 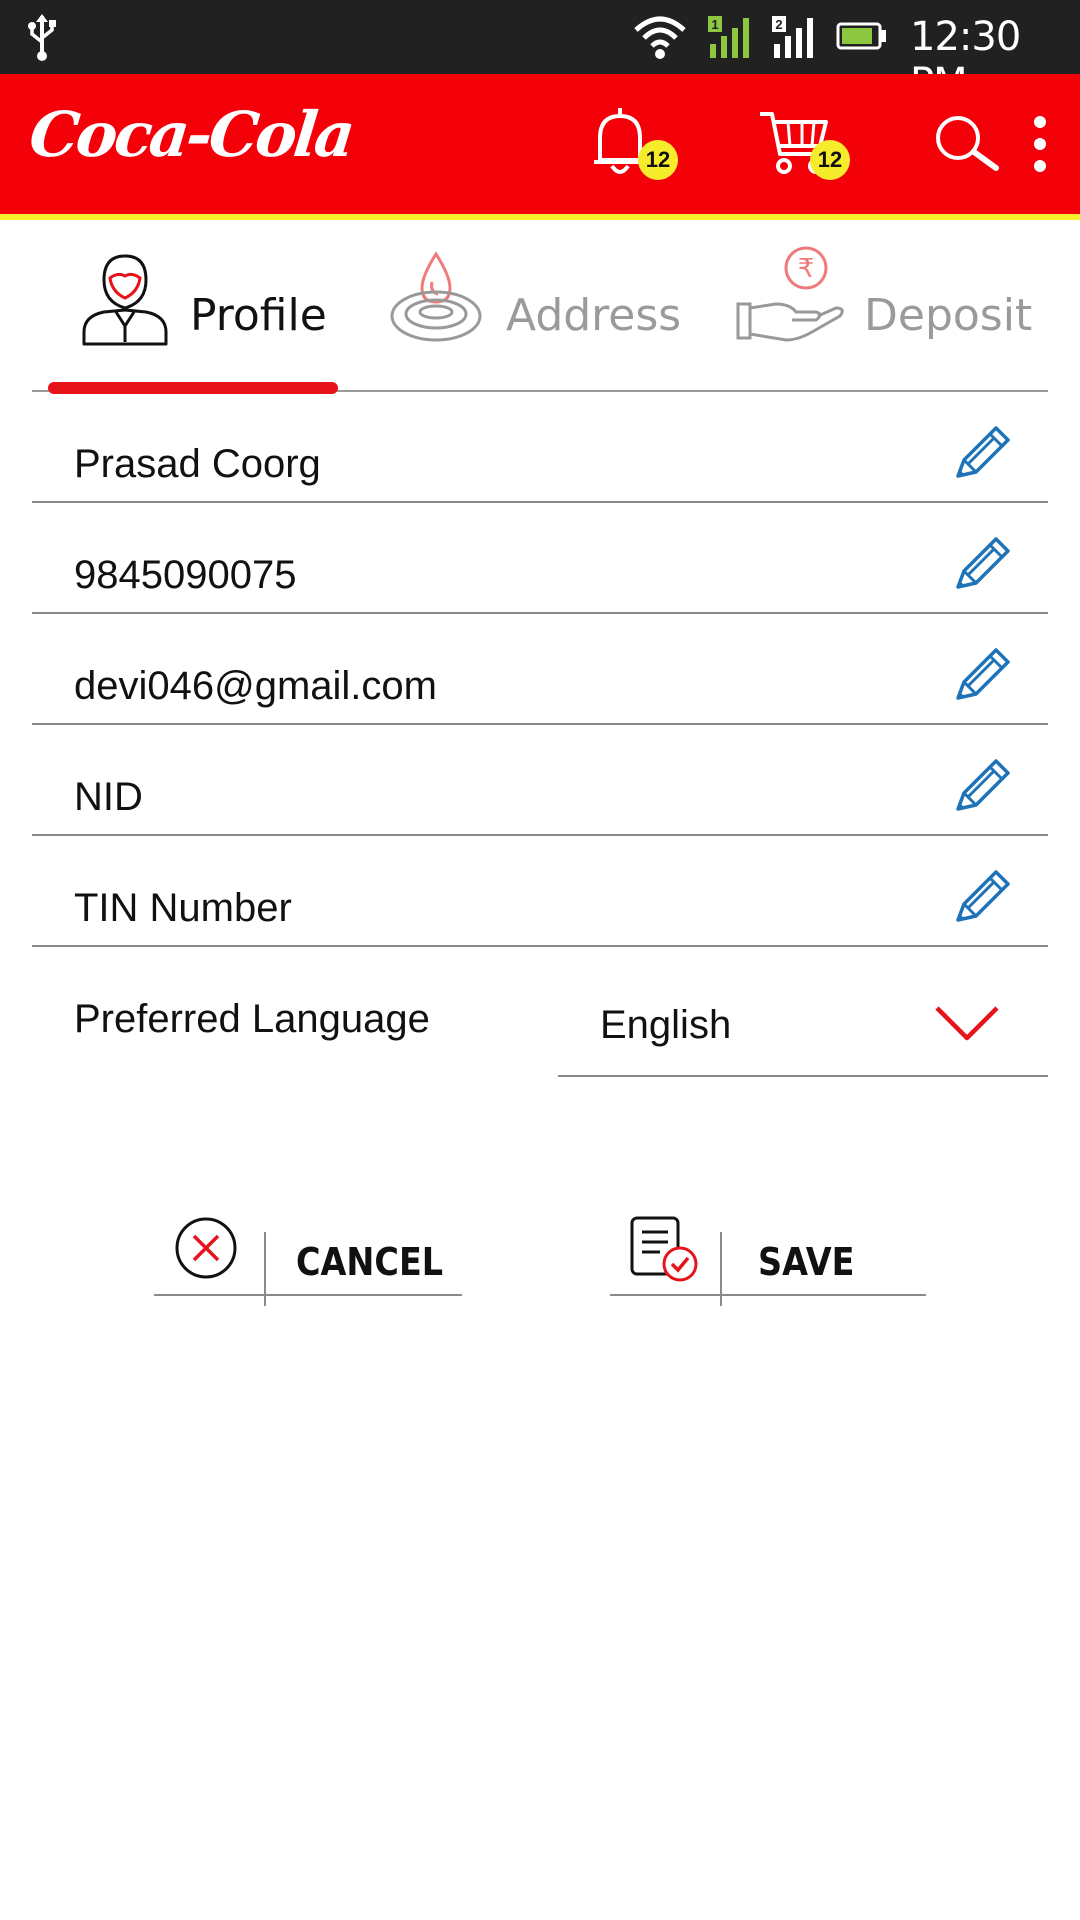 I want to click on tab-deposit: ₹ Deposit, so click(x=892, y=303).